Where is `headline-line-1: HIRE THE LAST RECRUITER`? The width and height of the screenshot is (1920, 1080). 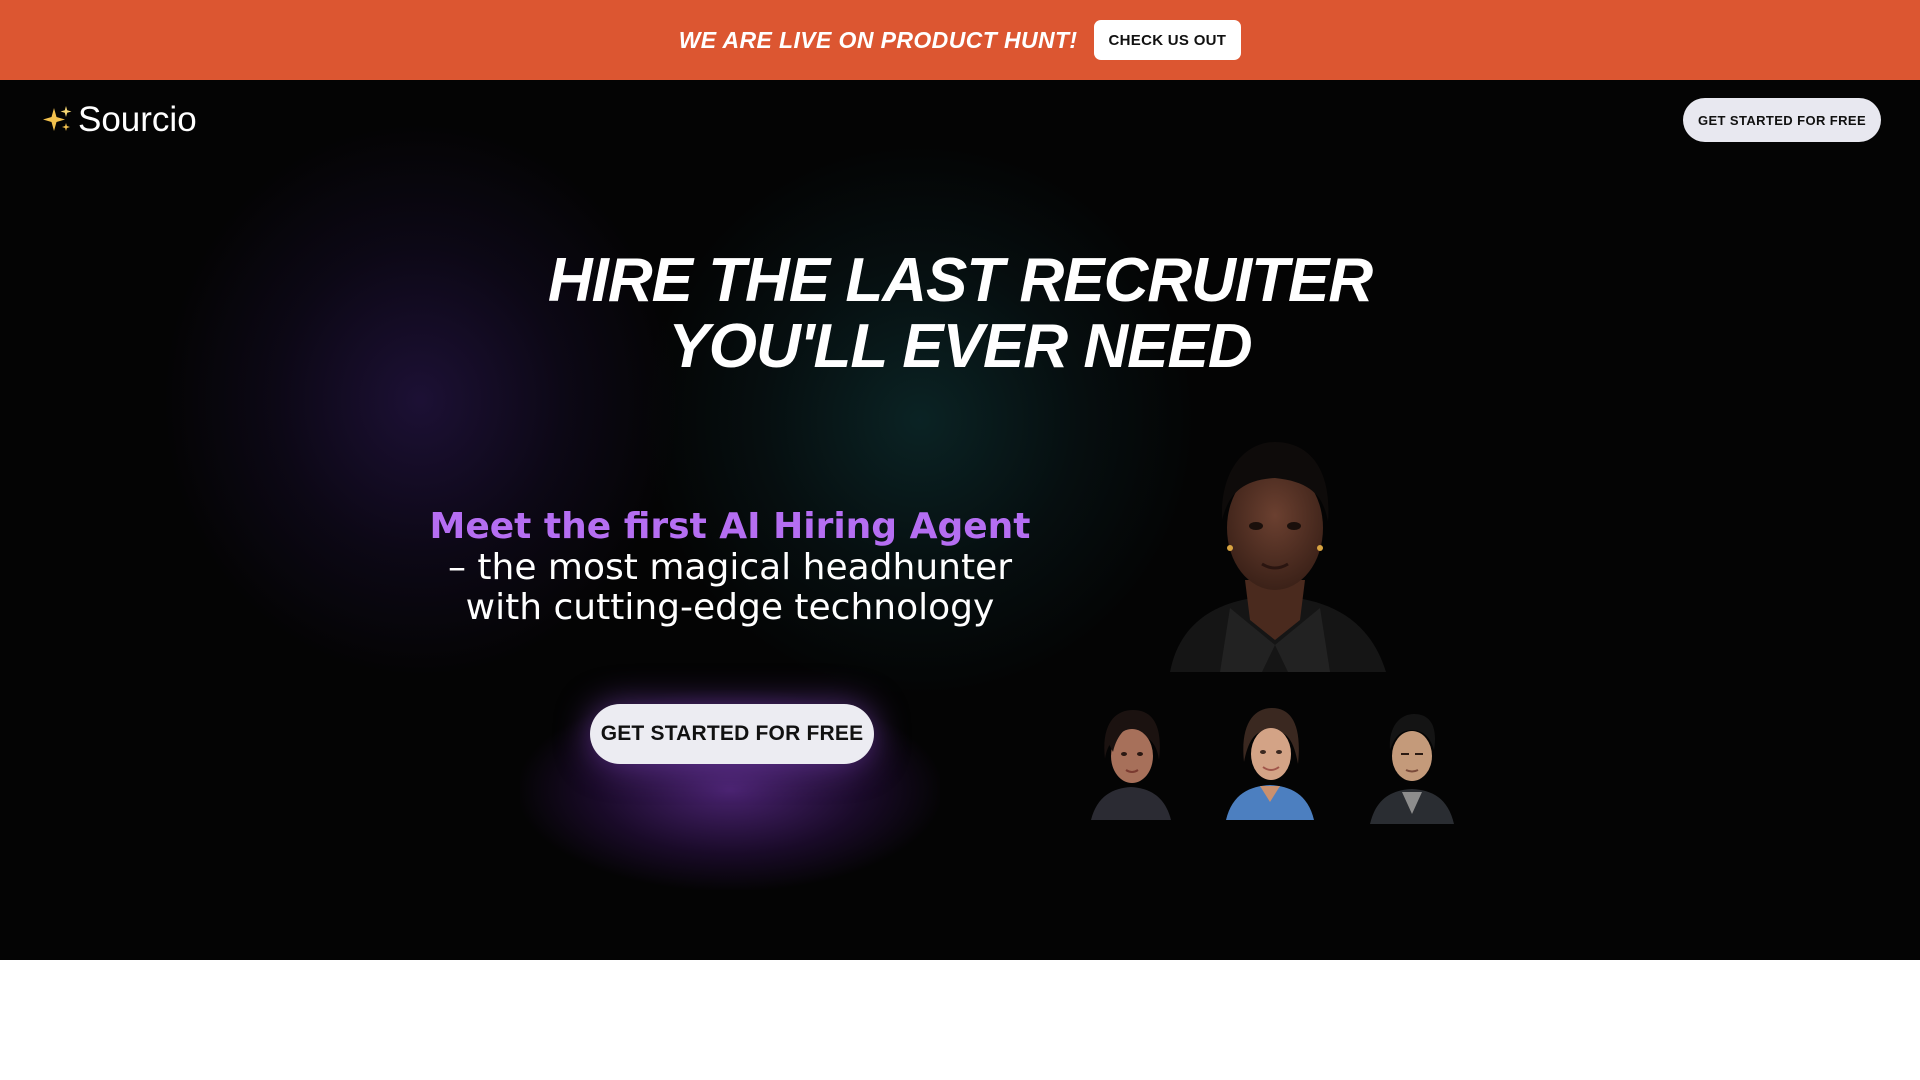 headline-line-1: HIRE THE LAST RECRUITER is located at coordinates (960, 280).